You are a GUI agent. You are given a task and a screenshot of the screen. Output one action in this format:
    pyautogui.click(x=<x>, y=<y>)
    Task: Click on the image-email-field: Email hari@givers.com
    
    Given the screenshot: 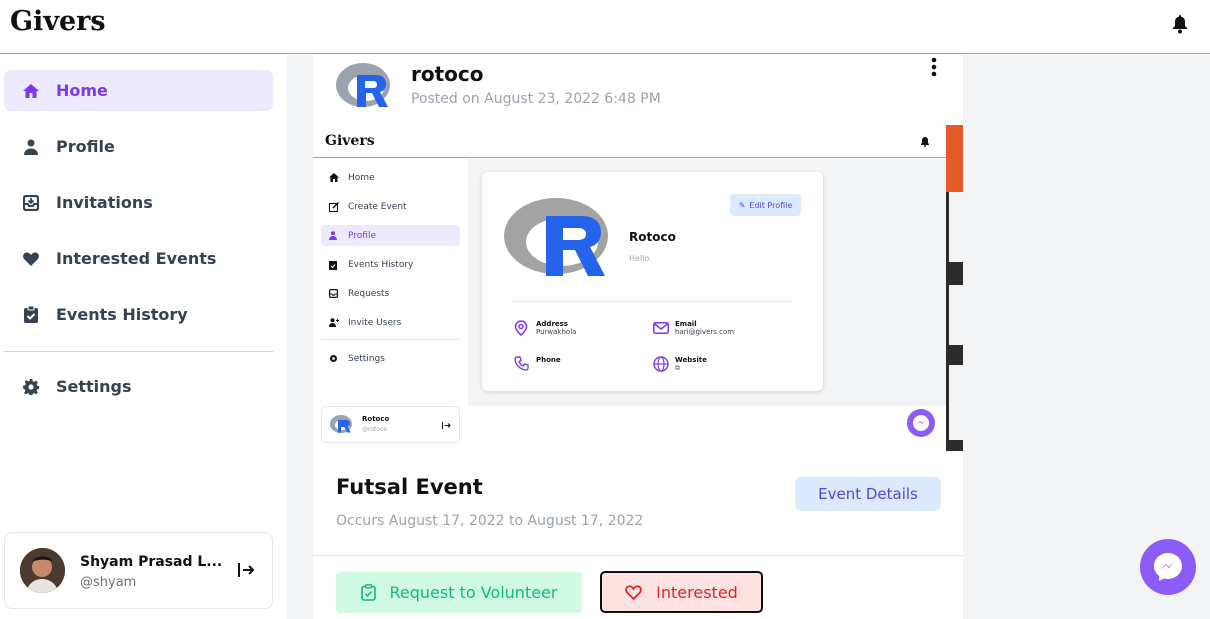 What is the action you would take?
    pyautogui.click(x=705, y=328)
    